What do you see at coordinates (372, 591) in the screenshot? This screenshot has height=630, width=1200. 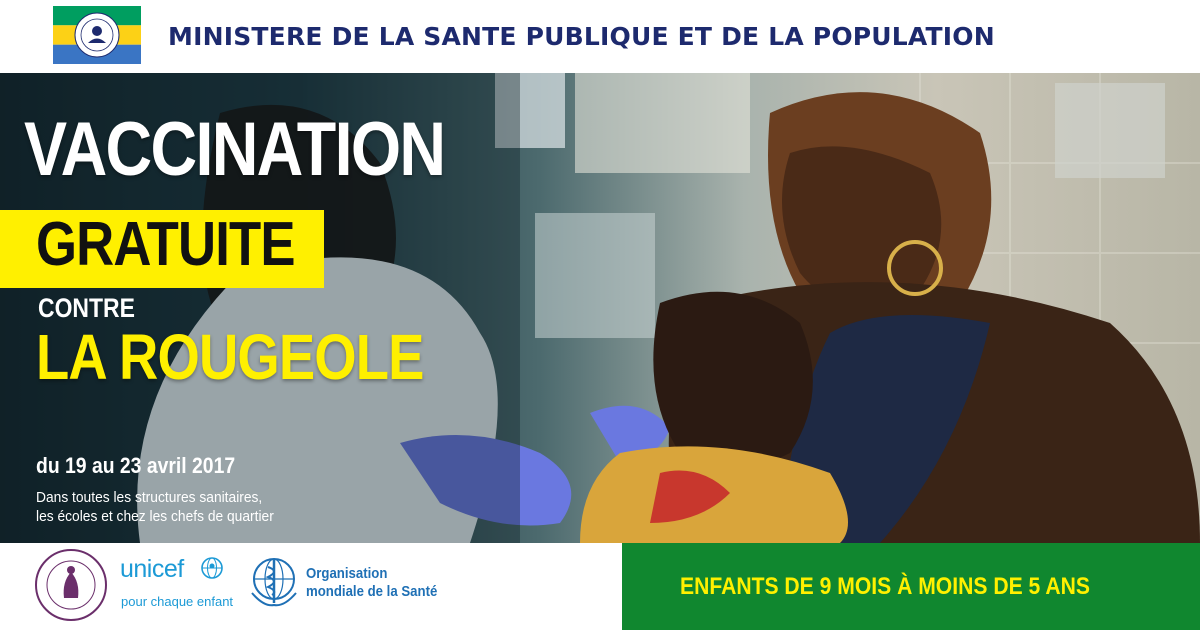 I see `who-name-line-2: mondiale de la Santé` at bounding box center [372, 591].